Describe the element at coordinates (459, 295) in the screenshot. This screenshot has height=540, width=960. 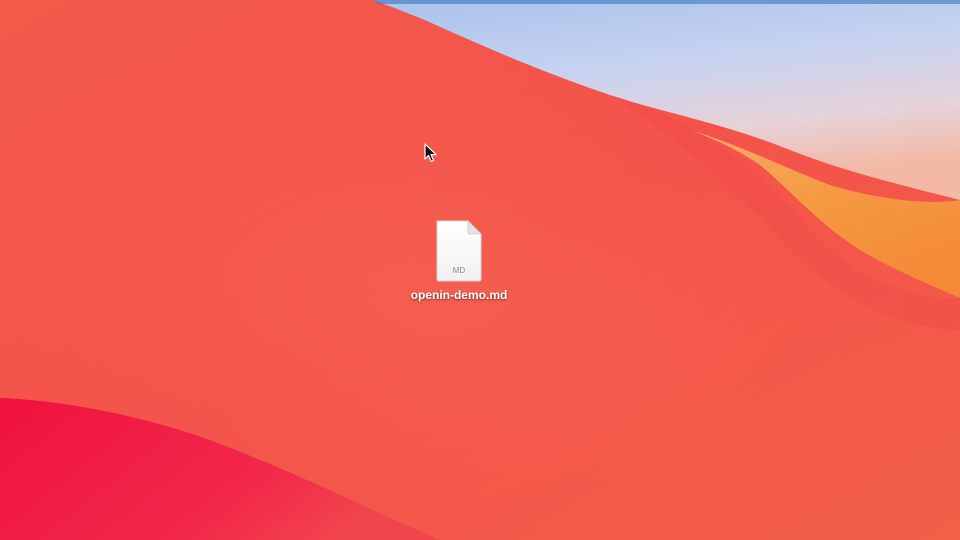
I see `file-name-label: openin-demo.md` at that location.